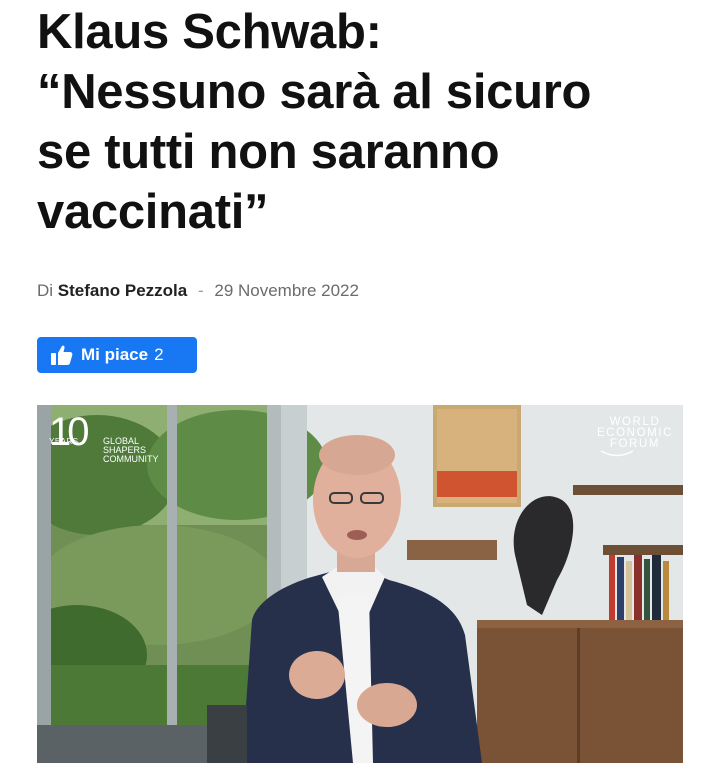 The width and height of the screenshot is (719, 772). What do you see at coordinates (209, 32) in the screenshot?
I see `headline-line: Klaus Schwab:` at bounding box center [209, 32].